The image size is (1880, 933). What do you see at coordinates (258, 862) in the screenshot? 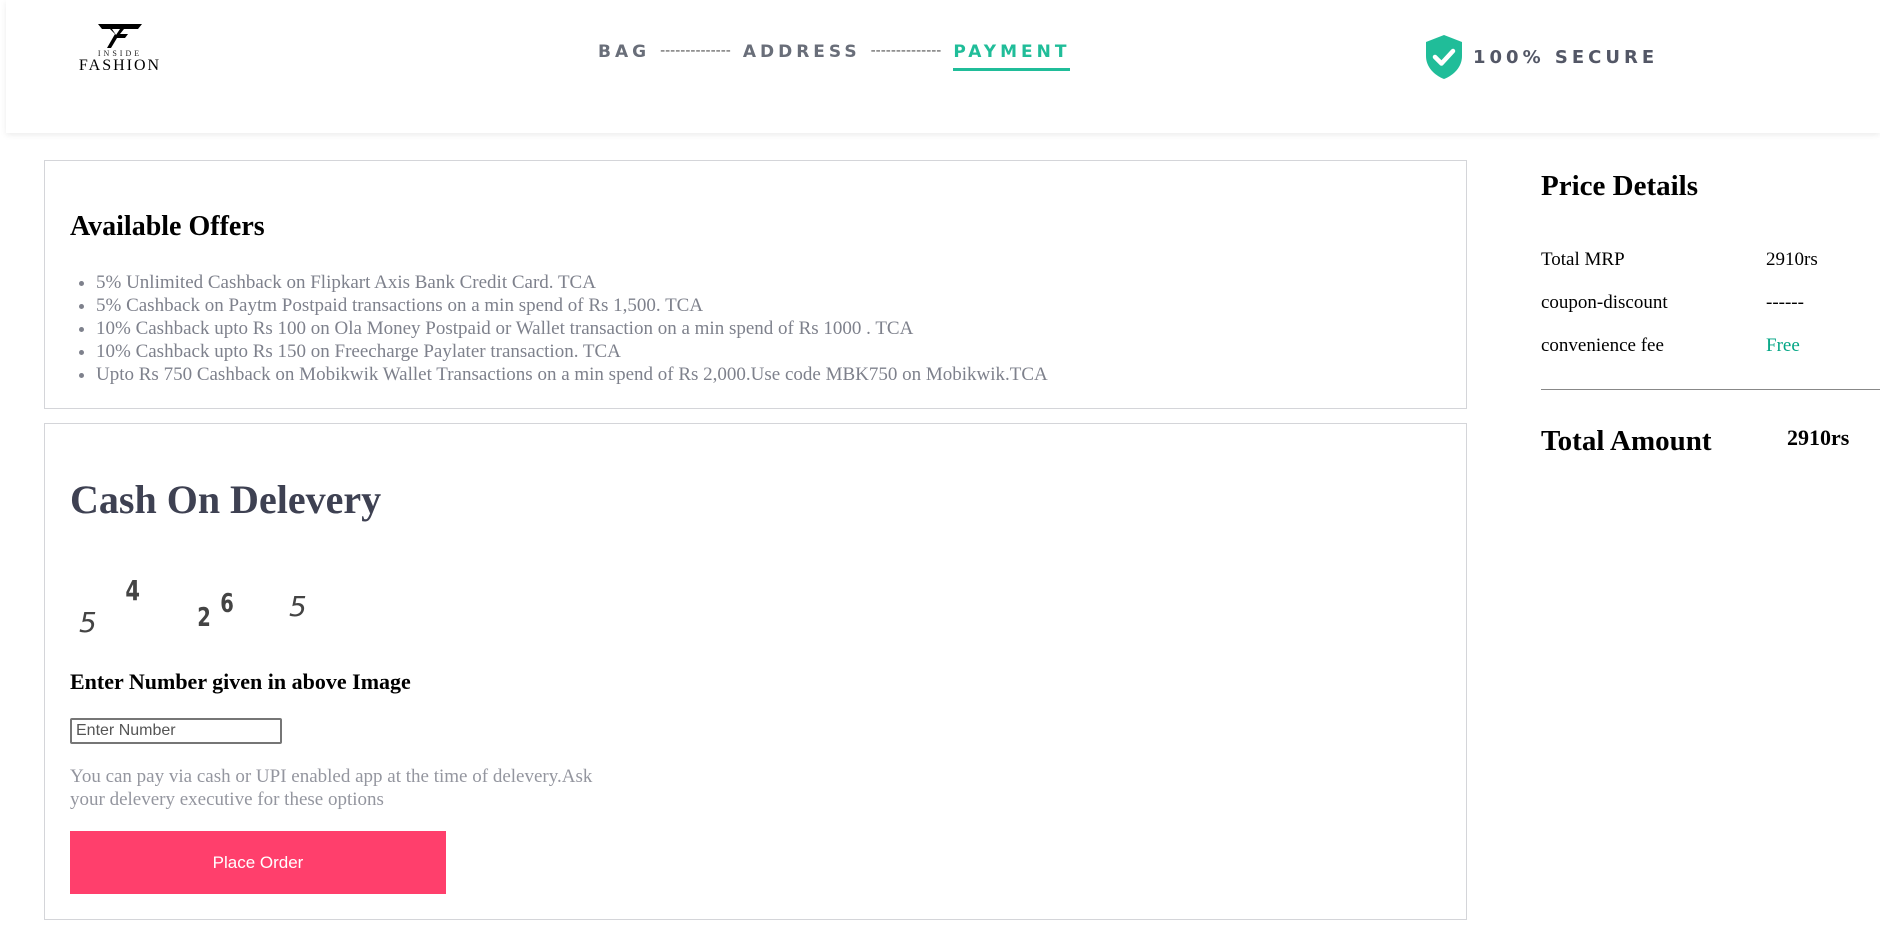
I see `place-order-button: Place Order` at bounding box center [258, 862].